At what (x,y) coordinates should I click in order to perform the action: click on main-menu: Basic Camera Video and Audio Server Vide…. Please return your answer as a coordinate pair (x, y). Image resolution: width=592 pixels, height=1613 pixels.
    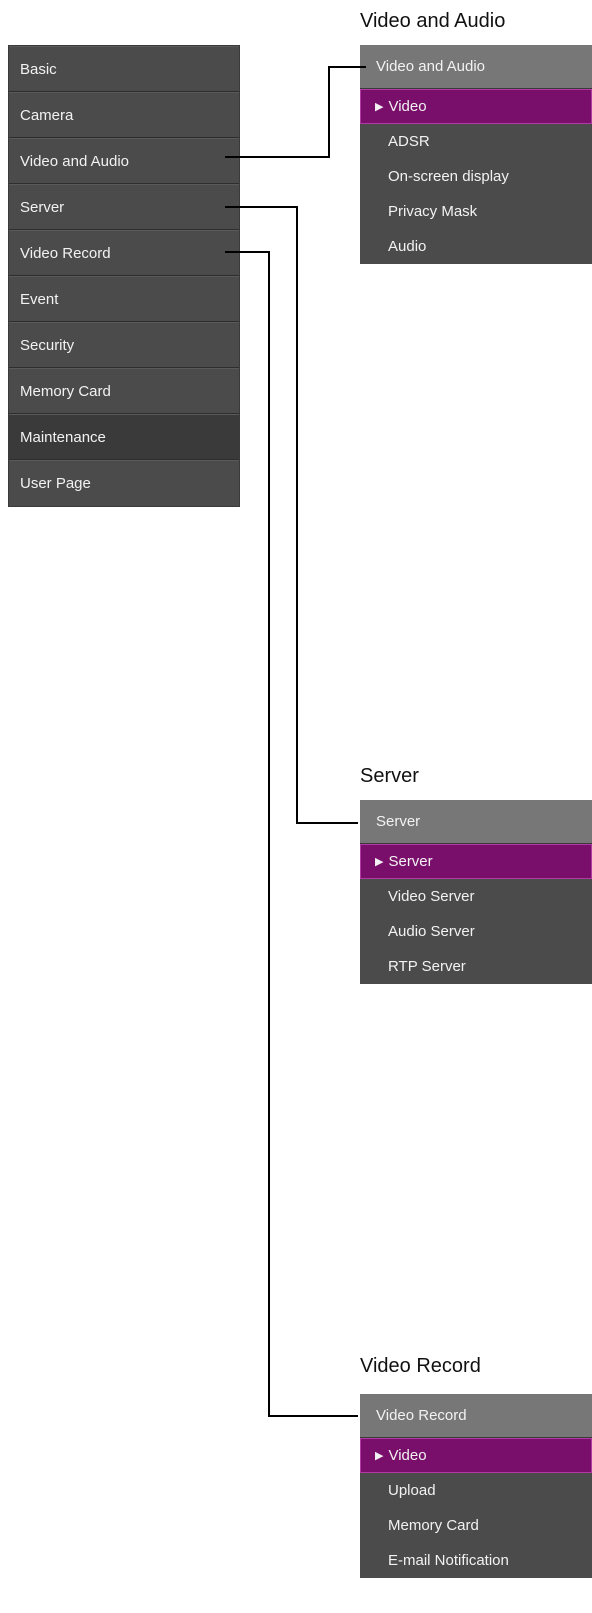
    Looking at the image, I should click on (124, 276).